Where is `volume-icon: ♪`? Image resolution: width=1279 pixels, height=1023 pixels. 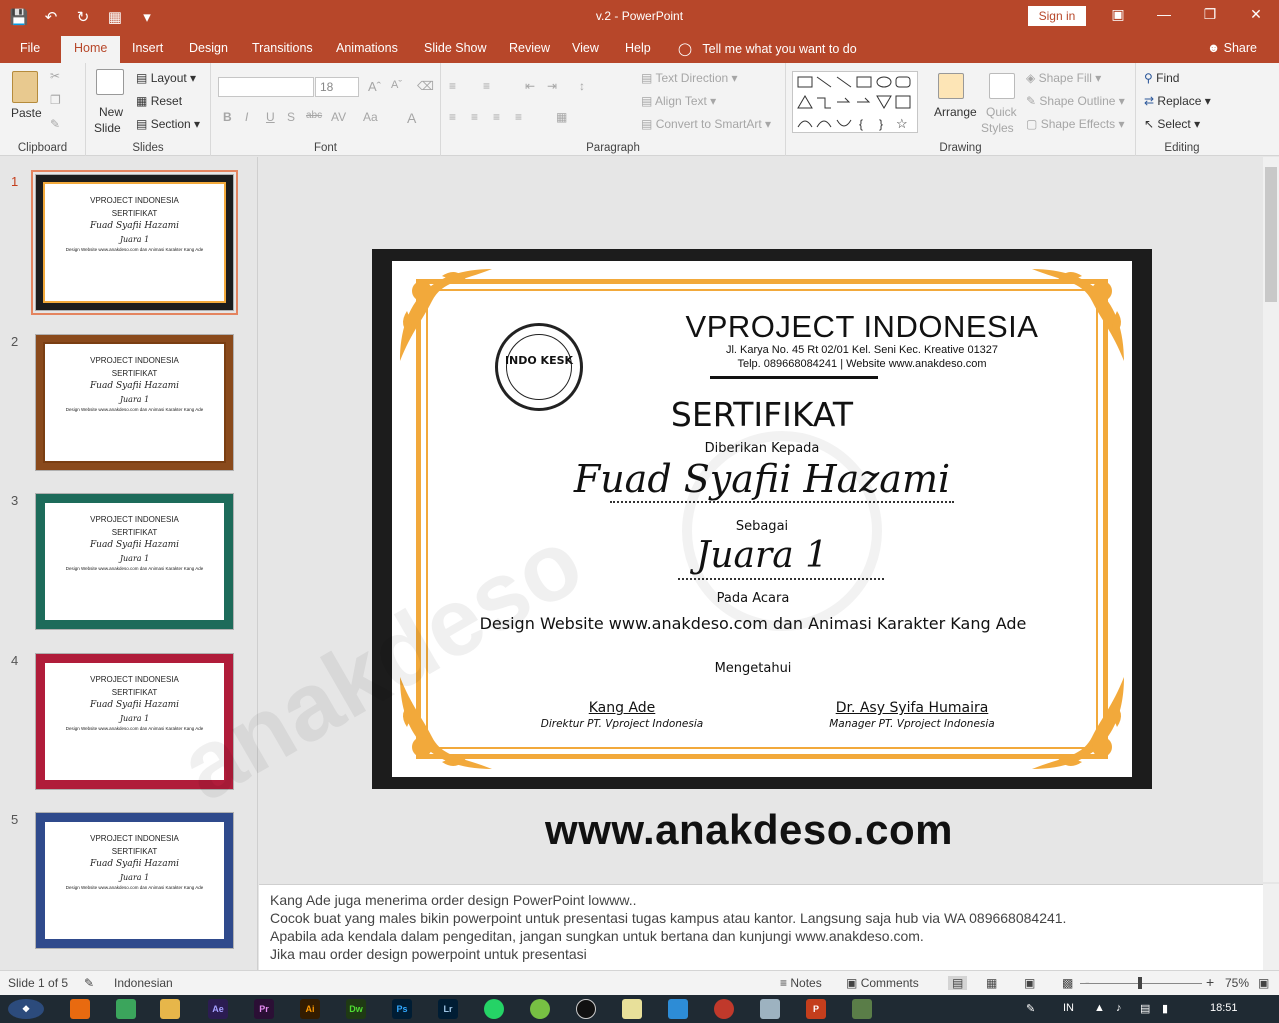
volume-icon: ♪ is located at coordinates (1119, 1008).